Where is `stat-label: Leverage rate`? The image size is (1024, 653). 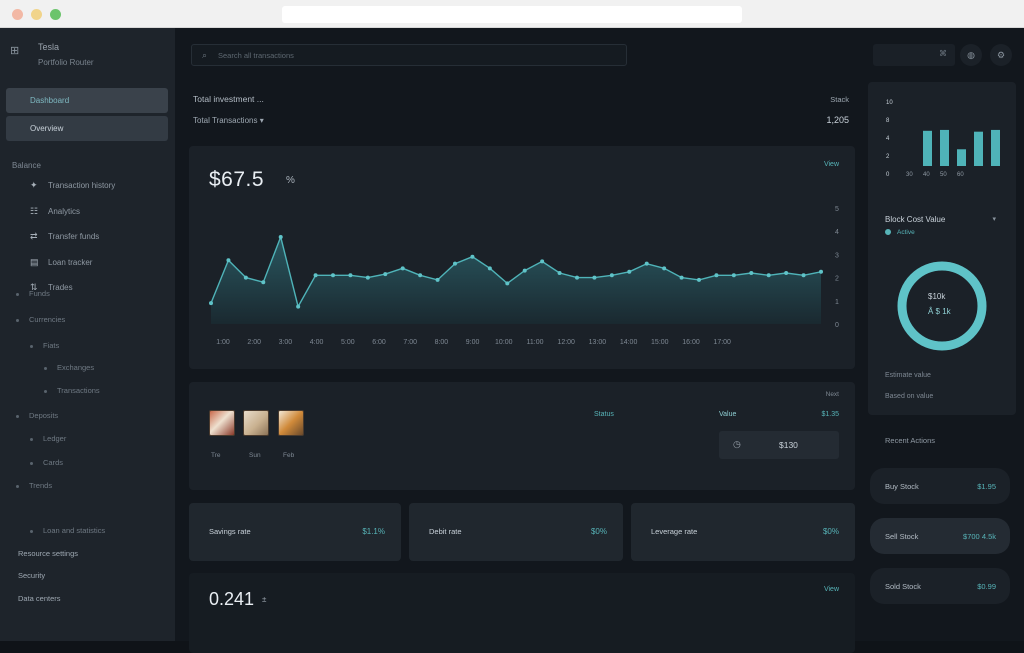
stat-label: Leverage rate is located at coordinates (674, 531).